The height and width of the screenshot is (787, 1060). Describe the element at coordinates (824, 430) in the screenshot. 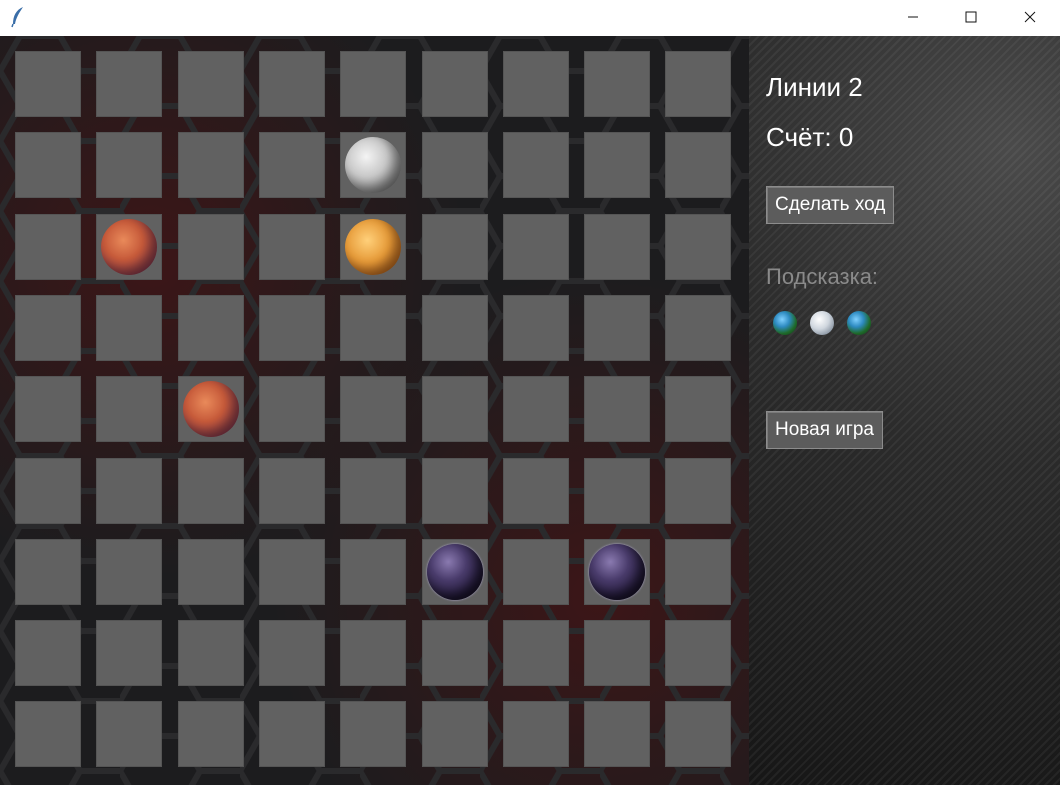

I see `new-game-button: Новая игра` at that location.